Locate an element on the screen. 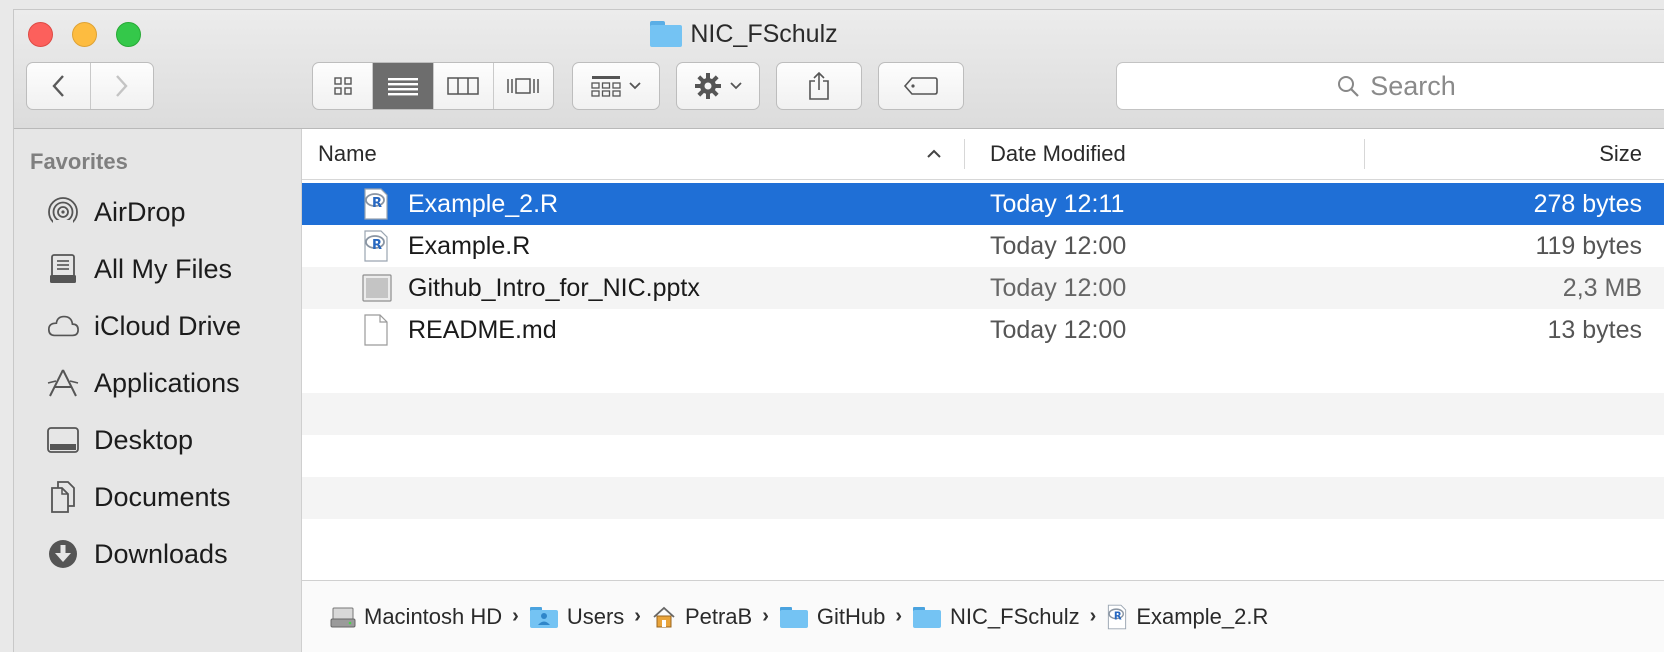 The width and height of the screenshot is (1664, 652). search-input: Search is located at coordinates (1390, 86).